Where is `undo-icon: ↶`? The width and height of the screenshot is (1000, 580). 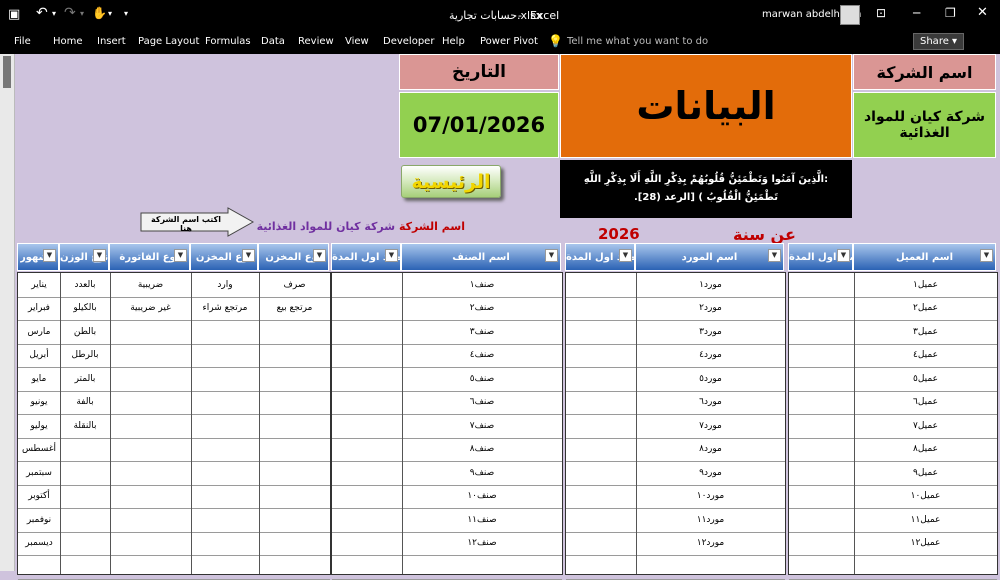
undo-icon: ↶ is located at coordinates (42, 13).